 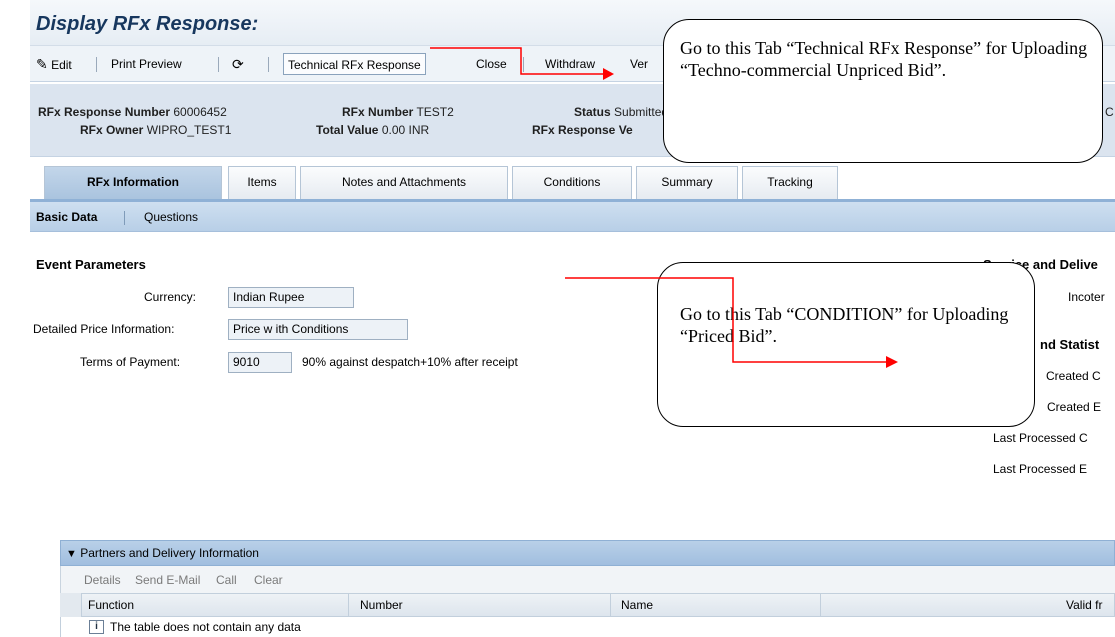 I want to click on arrow-tech-head, so click(x=608, y=74).